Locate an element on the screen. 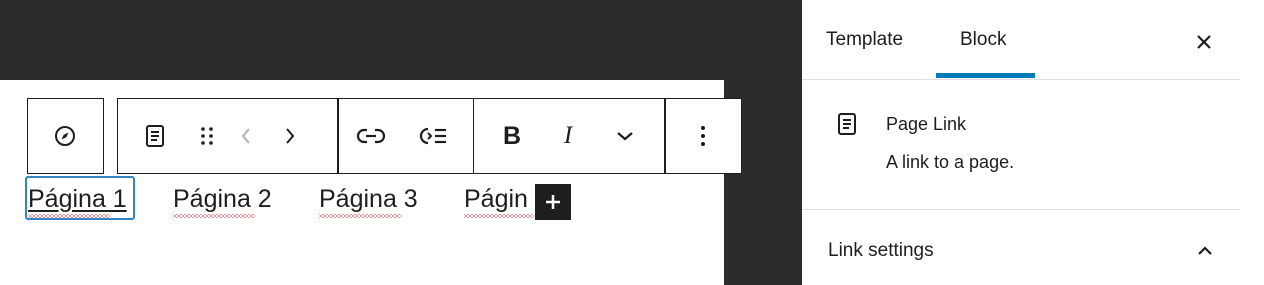 The width and height of the screenshot is (1264, 285). block-card-icon is located at coordinates (847, 126).